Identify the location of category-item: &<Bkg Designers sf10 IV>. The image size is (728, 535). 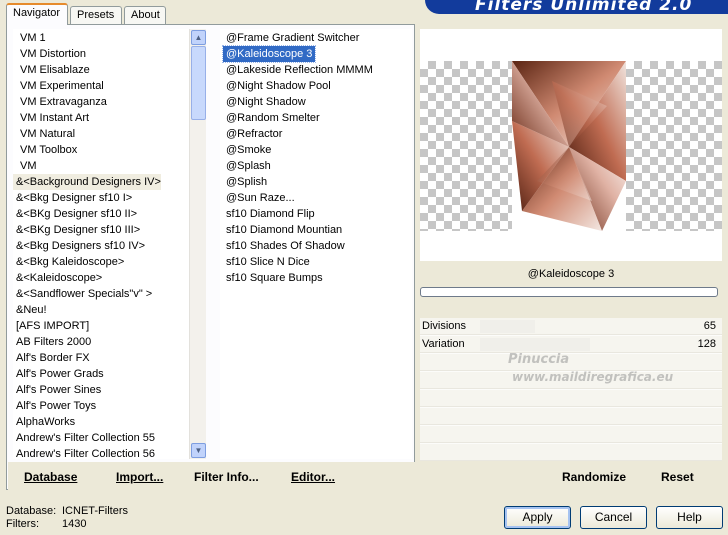
(99, 246).